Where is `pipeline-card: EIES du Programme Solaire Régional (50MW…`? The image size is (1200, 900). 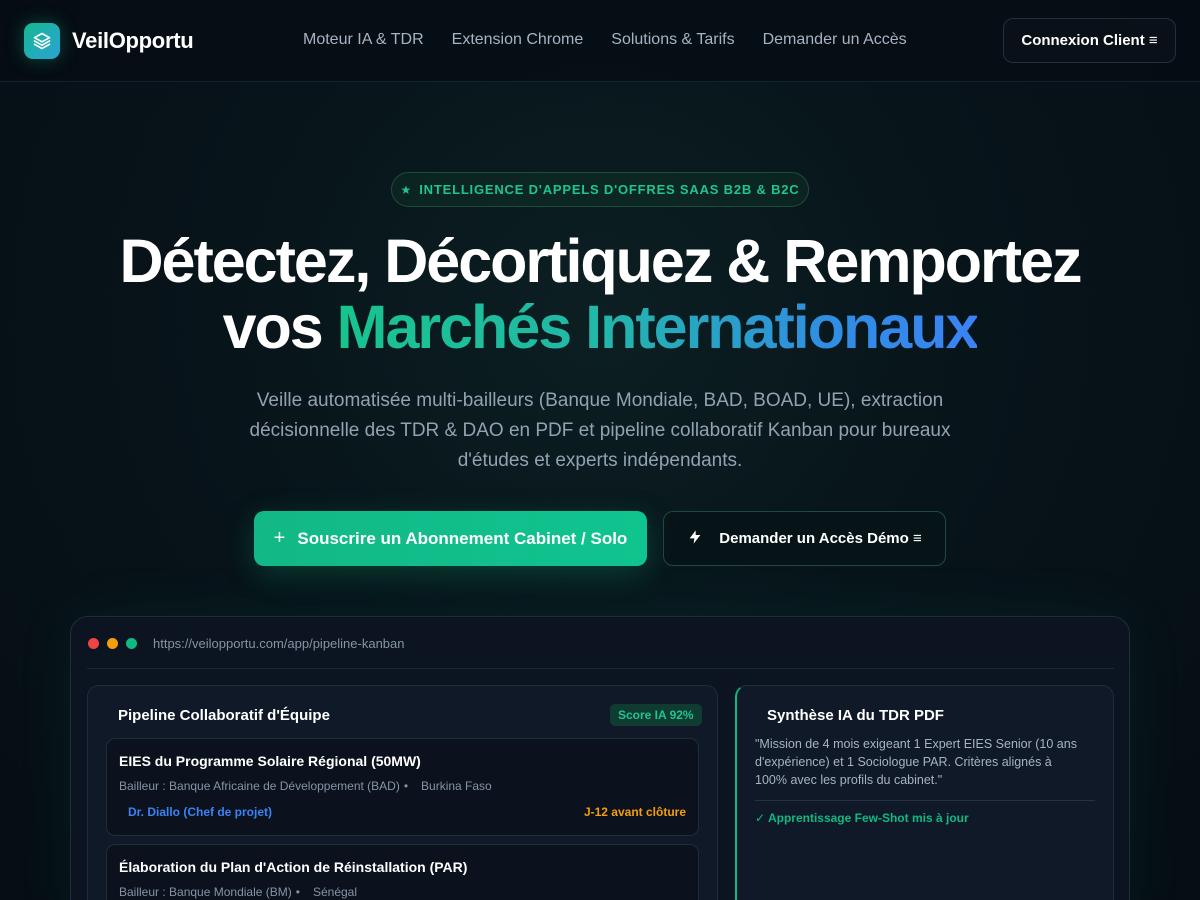 pipeline-card: EIES du Programme Solaire Régional (50MW… is located at coordinates (402, 787).